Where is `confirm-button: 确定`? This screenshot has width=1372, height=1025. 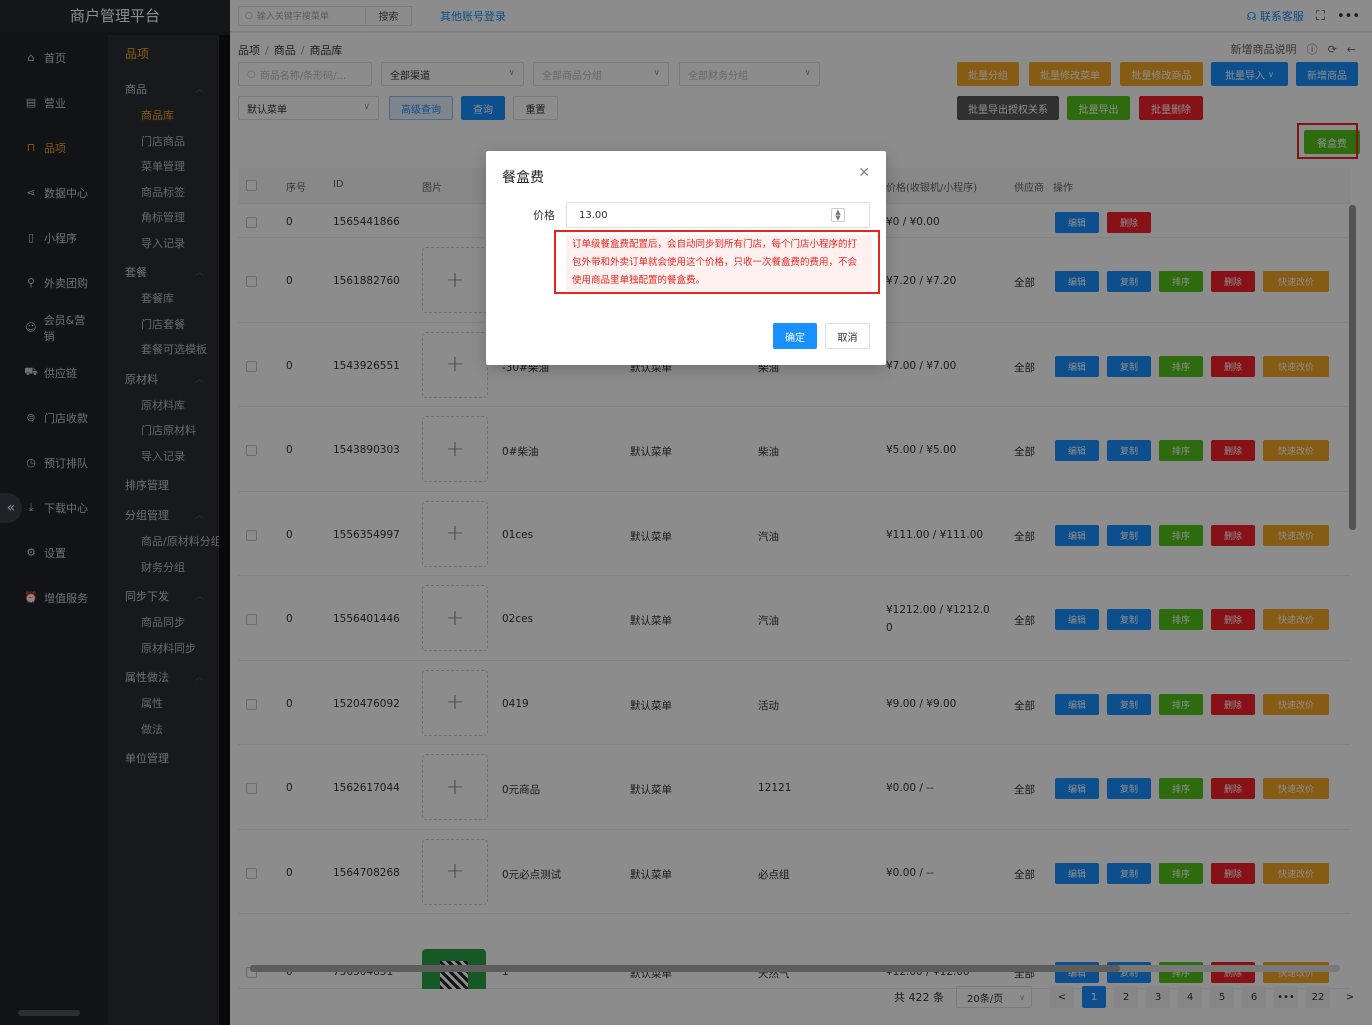
confirm-button: 确定 is located at coordinates (795, 336).